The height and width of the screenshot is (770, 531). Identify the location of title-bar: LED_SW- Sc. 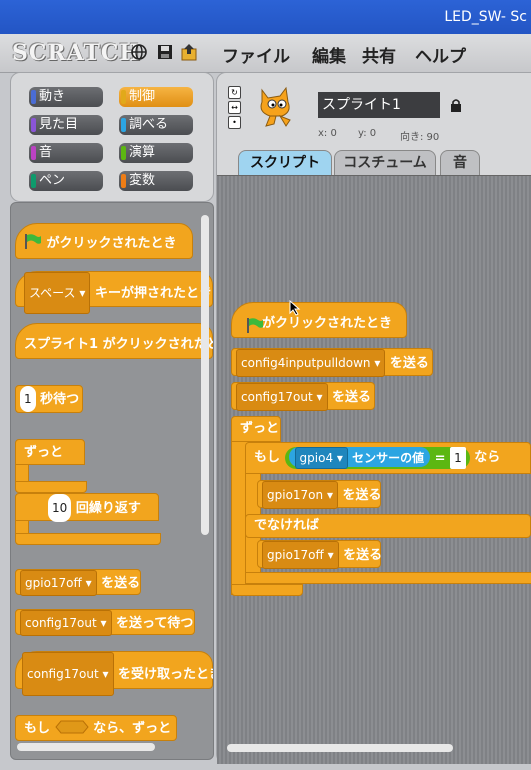
(265, 17).